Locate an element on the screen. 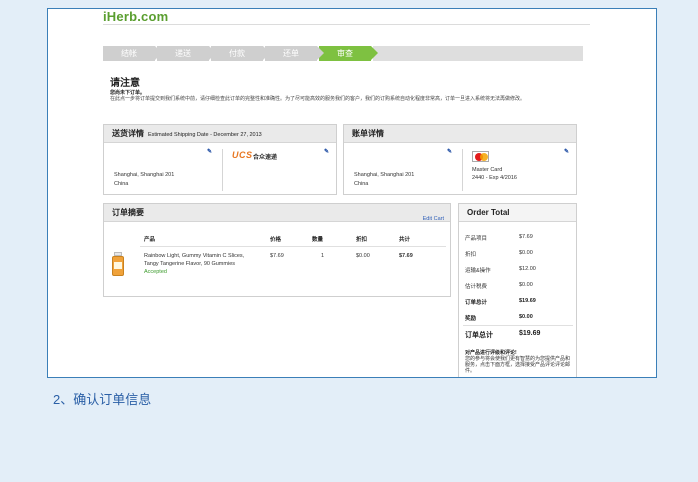 This screenshot has width=698, height=482. header-divider is located at coordinates (346, 24).